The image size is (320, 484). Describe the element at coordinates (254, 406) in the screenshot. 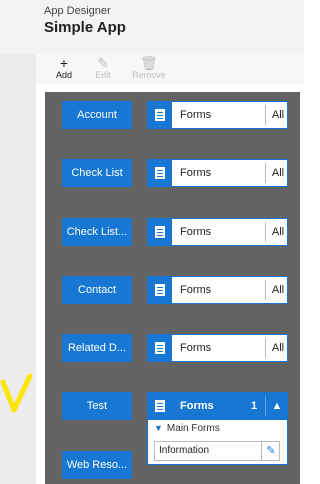

I see `forms-count: 1` at that location.